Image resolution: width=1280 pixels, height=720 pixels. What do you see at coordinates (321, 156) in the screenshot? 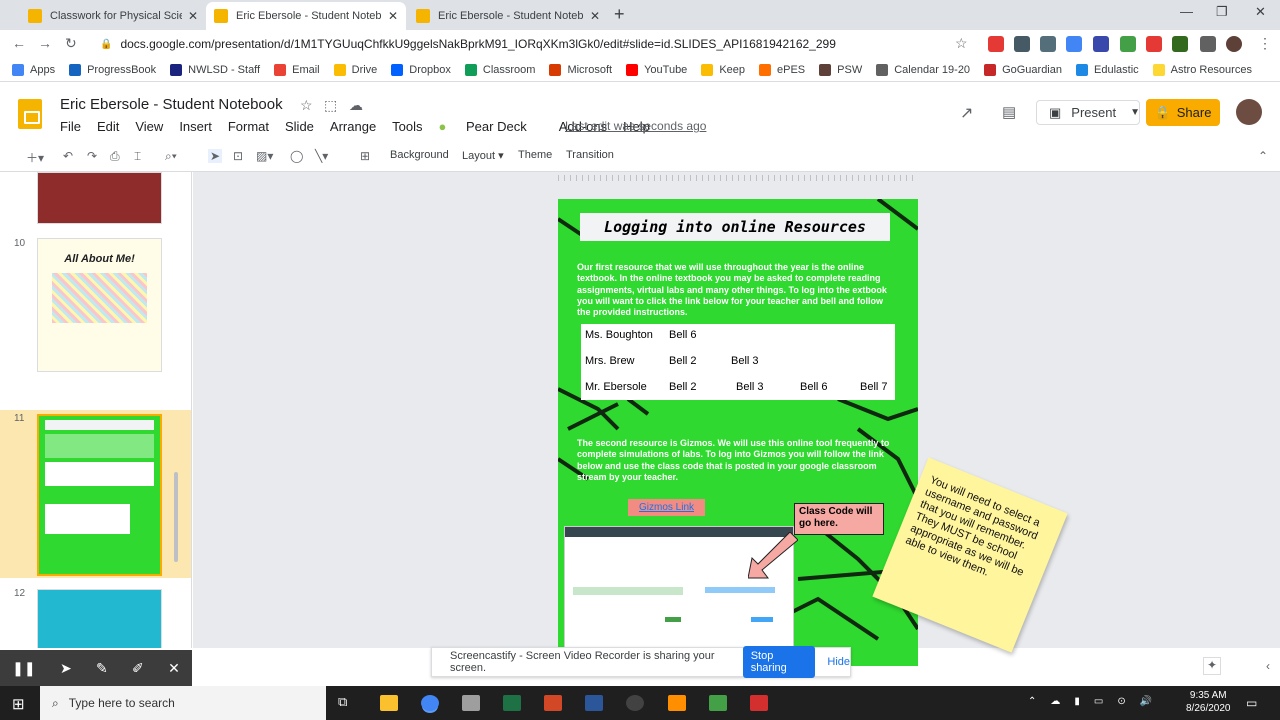
I see `line-icon: ╲▾` at bounding box center [321, 156].